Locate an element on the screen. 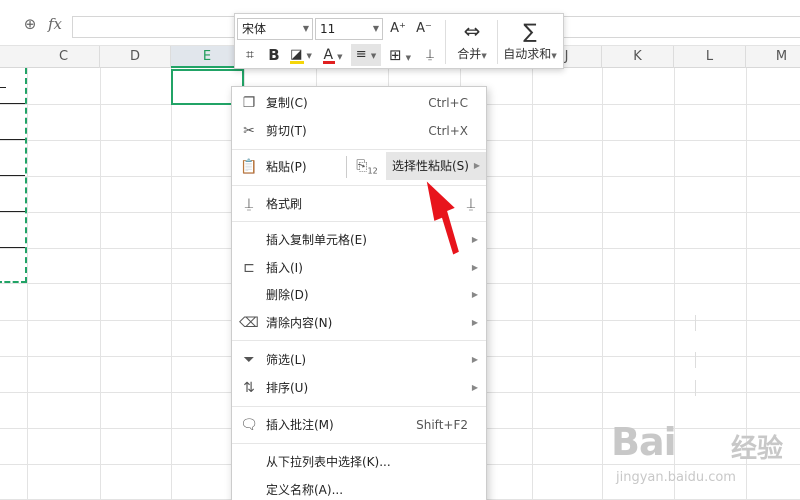  insert-cells-icon: ⊏ is located at coordinates (249, 268).